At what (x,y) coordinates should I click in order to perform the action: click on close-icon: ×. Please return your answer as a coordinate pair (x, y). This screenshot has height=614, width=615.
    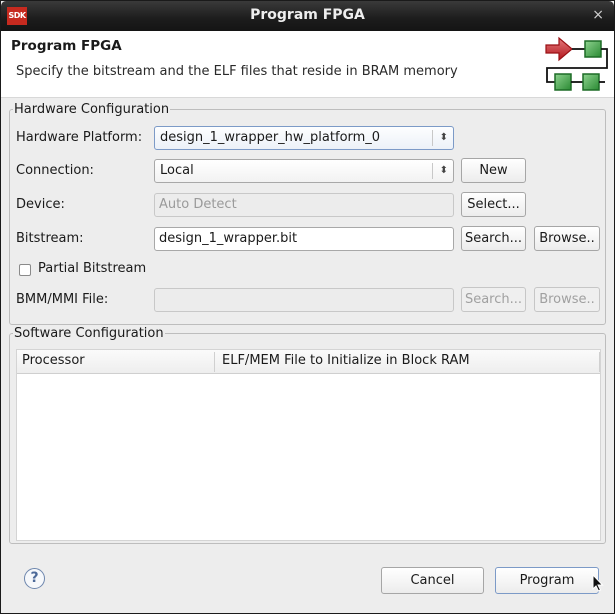
    Looking at the image, I should click on (598, 15).